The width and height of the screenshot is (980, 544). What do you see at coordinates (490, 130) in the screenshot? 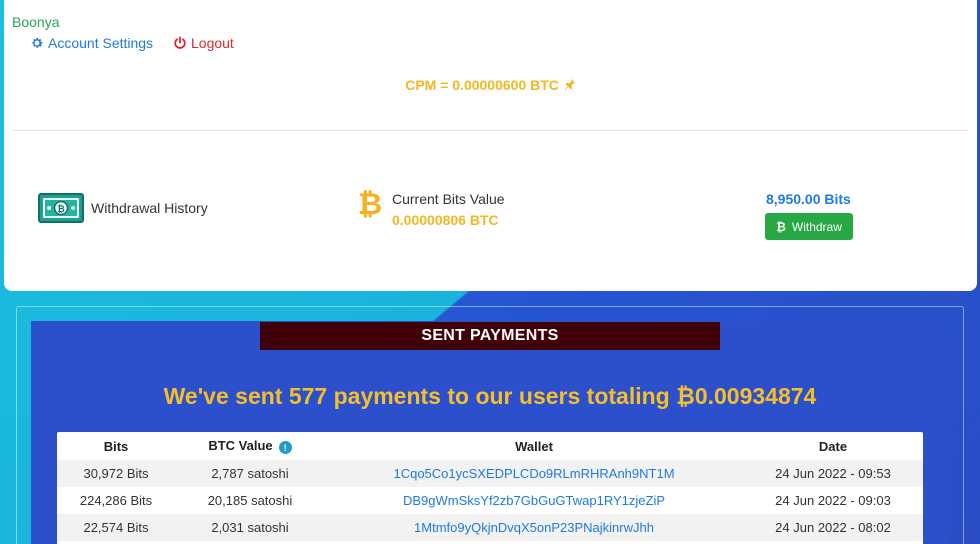
I see `divider` at bounding box center [490, 130].